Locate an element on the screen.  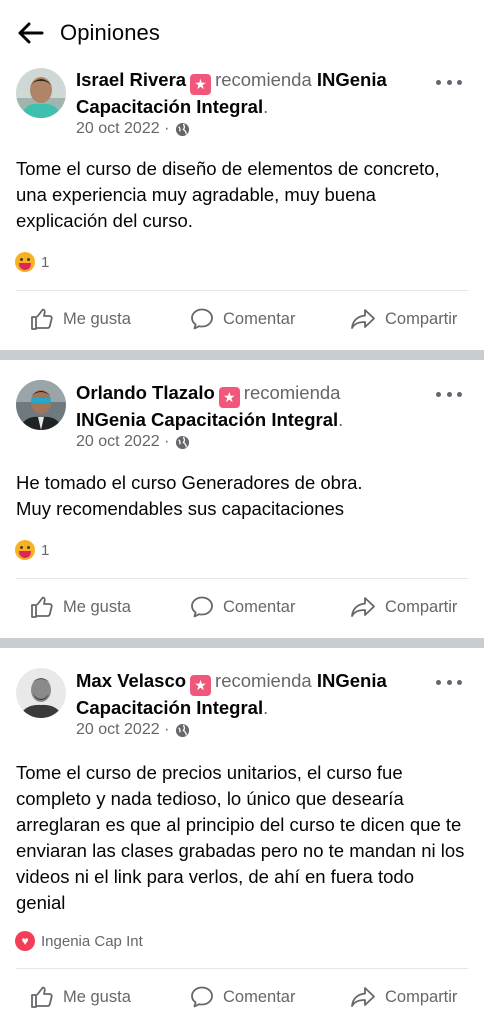
author-name: Israel Rivera is located at coordinates (131, 79).